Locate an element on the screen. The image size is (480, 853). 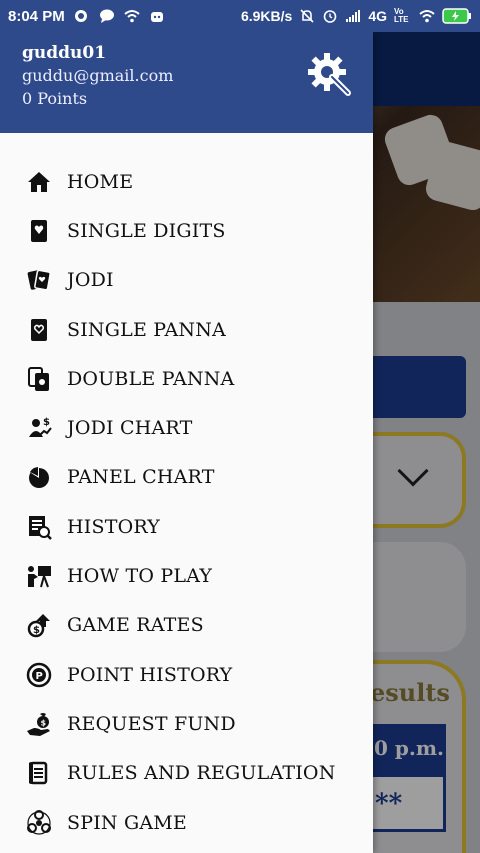
settings-icon is located at coordinates (329, 74).